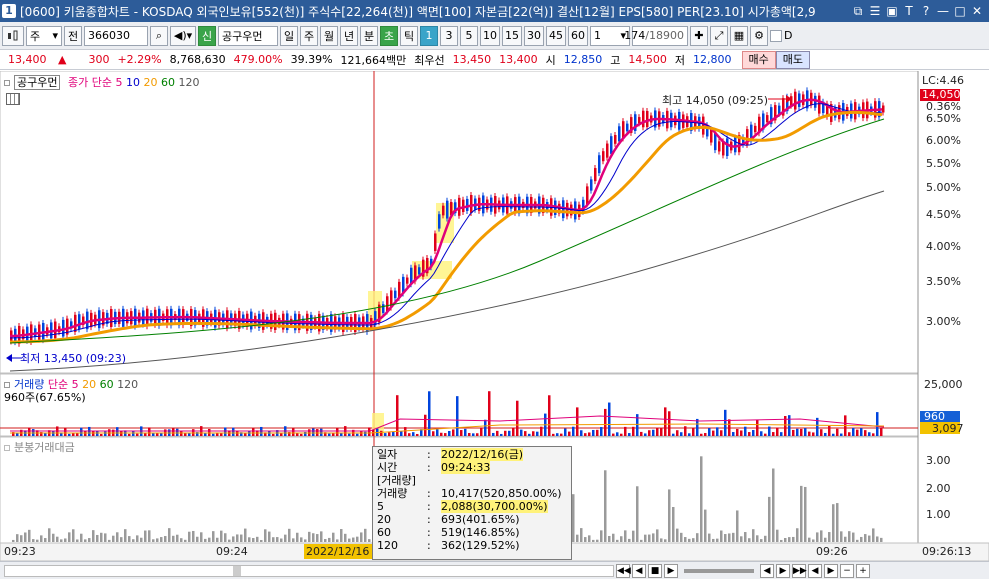 This screenshot has height=579, width=989. What do you see at coordinates (289, 35) in the screenshot?
I see `period-day: 일` at bounding box center [289, 35].